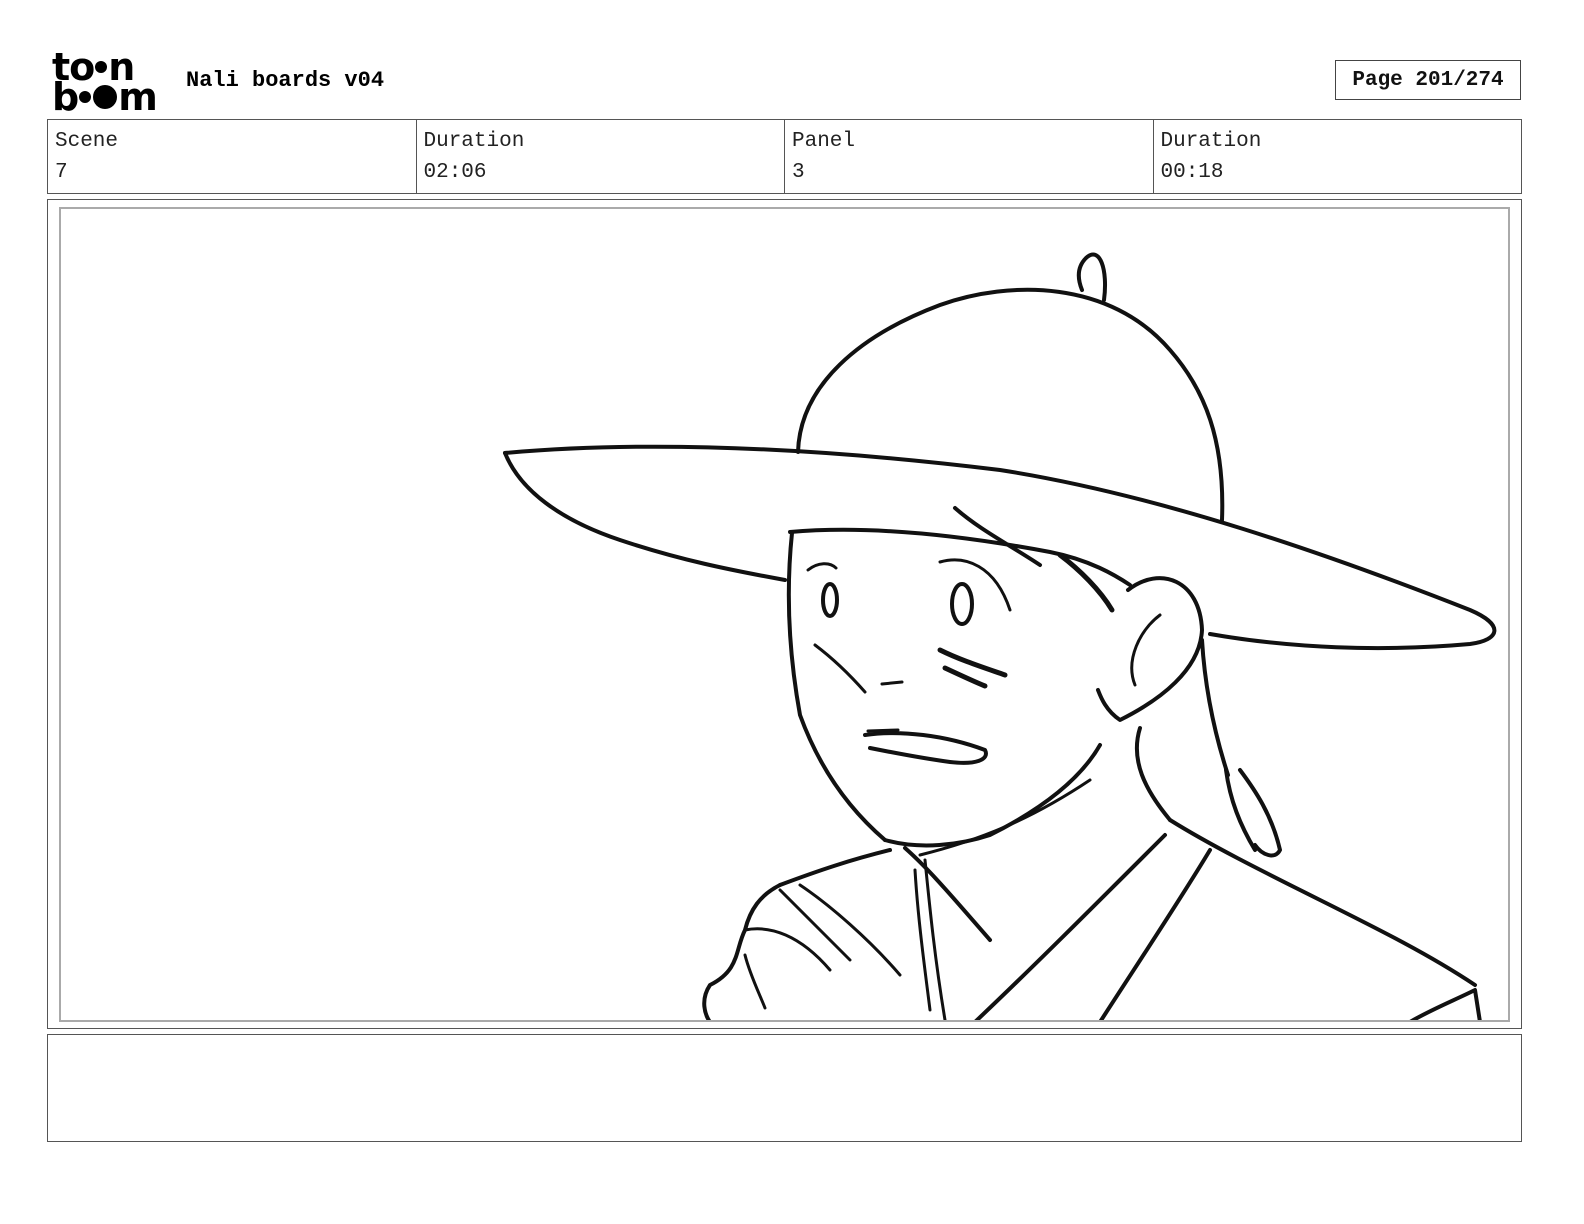 The height and width of the screenshot is (1224, 1584). What do you see at coordinates (1091, 277) in the screenshot?
I see `hat-stem` at bounding box center [1091, 277].